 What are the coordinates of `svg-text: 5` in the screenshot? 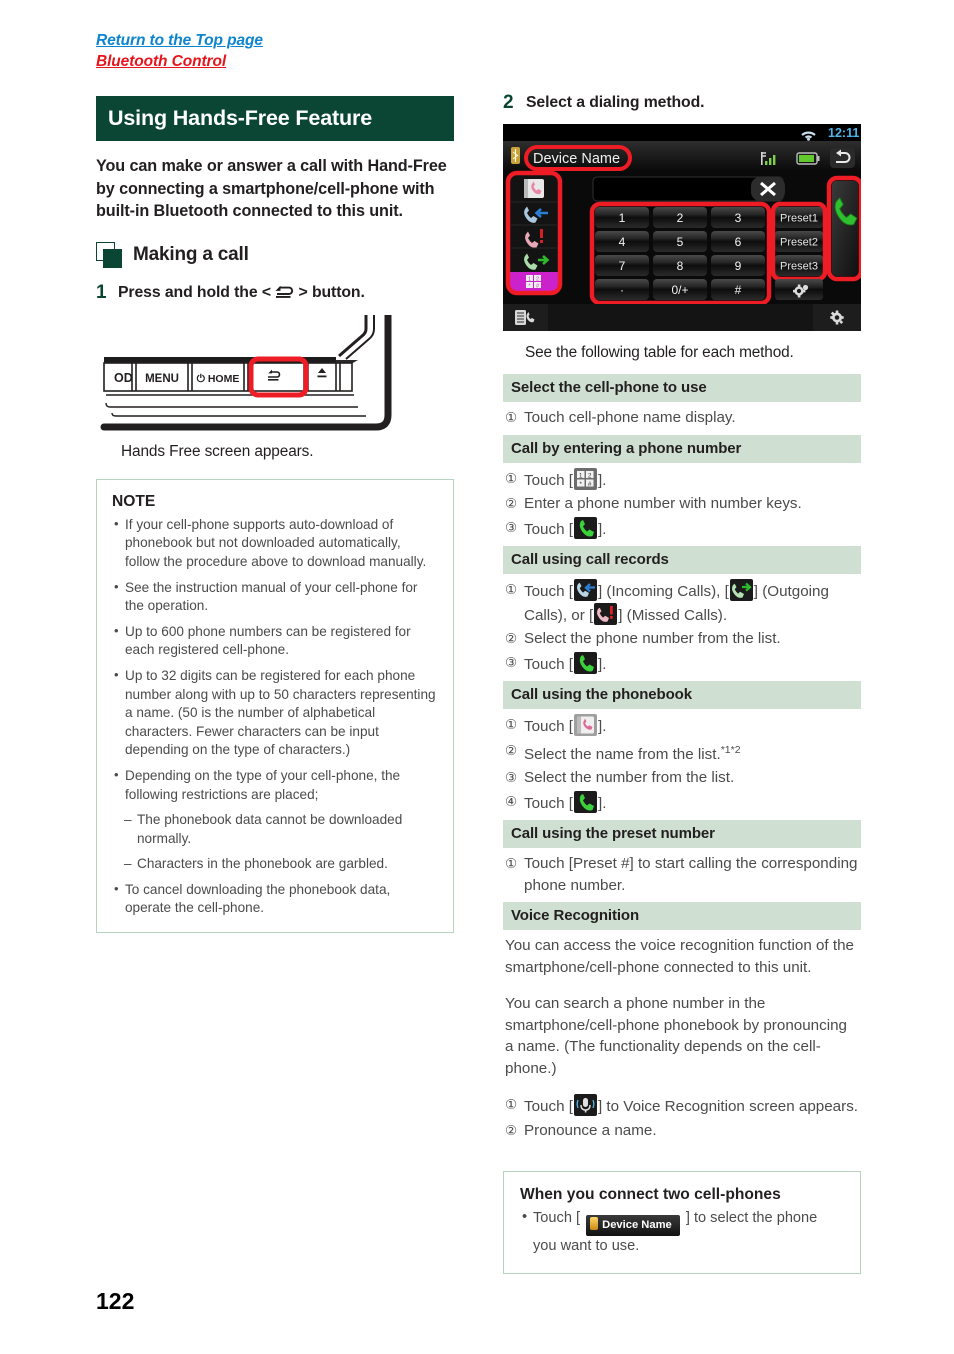 It's located at (680, 242).